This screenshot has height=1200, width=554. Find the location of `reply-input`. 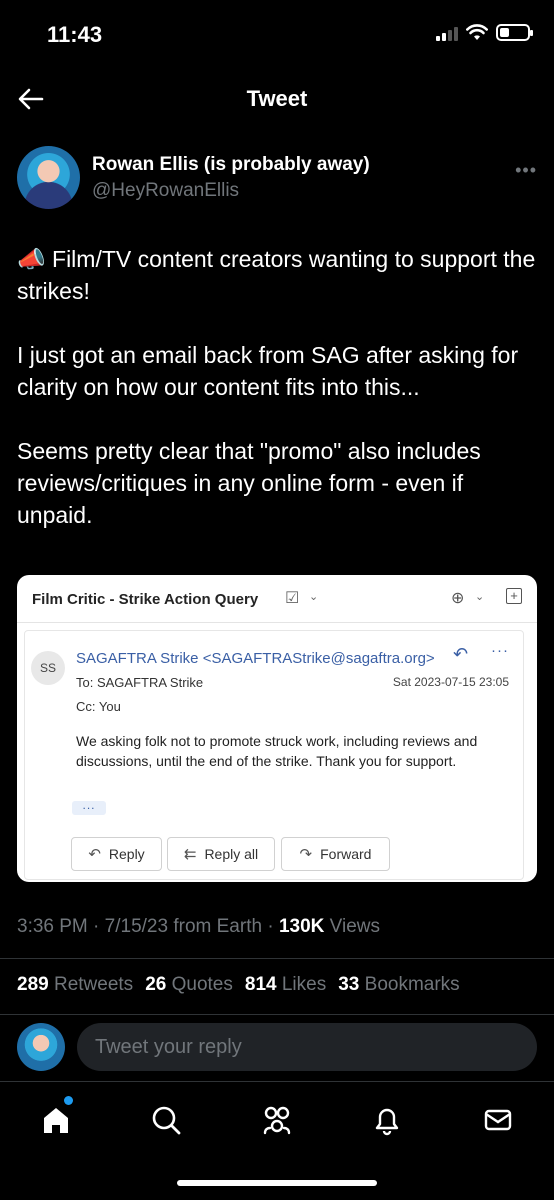

reply-input is located at coordinates (307, 1047).